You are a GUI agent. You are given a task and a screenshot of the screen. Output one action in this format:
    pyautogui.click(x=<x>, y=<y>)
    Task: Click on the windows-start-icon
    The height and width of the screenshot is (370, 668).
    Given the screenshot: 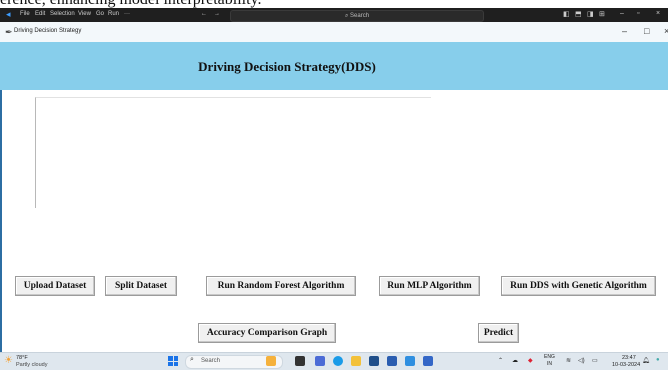 What is the action you would take?
    pyautogui.click(x=173, y=361)
    